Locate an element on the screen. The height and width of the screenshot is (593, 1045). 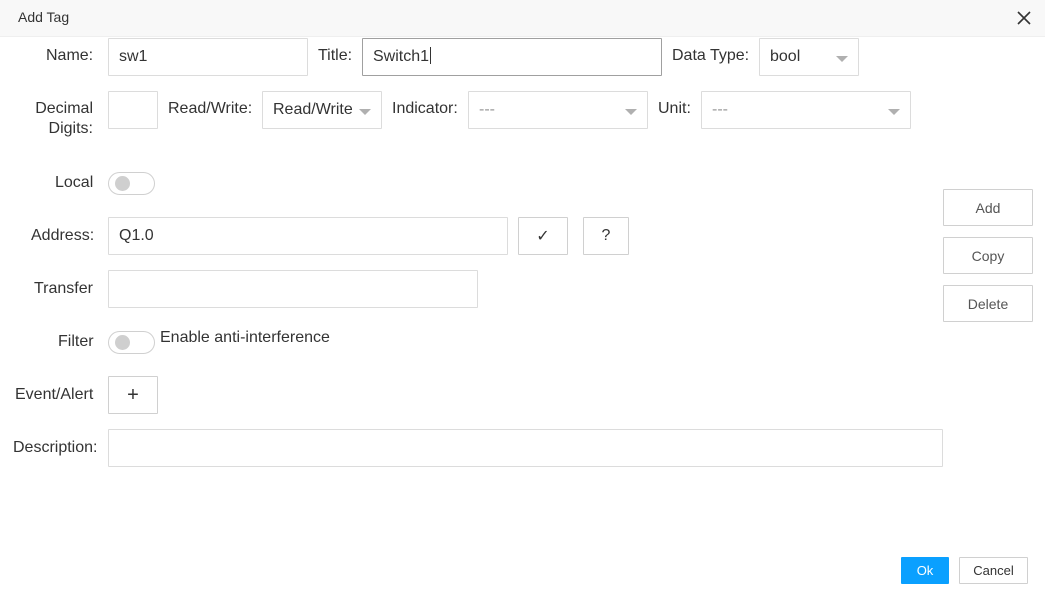
title-value: Switch1 is located at coordinates (401, 56).